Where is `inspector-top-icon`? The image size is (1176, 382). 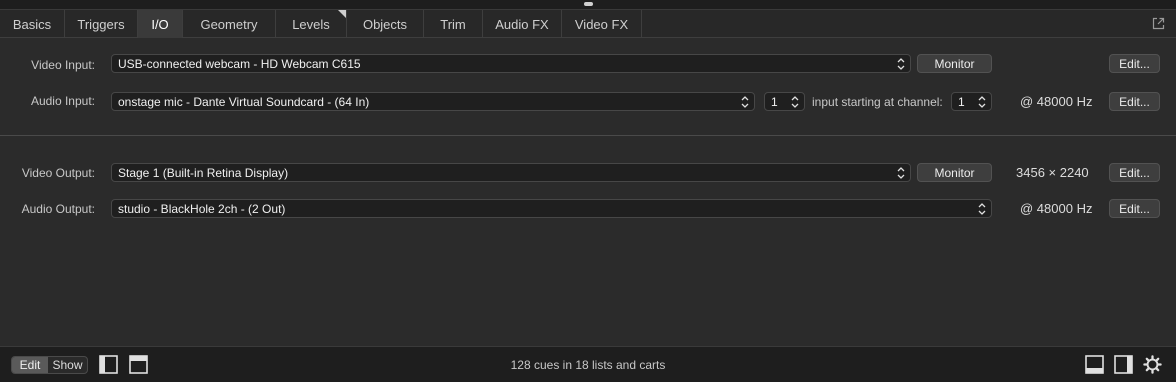 inspector-top-icon is located at coordinates (138, 364).